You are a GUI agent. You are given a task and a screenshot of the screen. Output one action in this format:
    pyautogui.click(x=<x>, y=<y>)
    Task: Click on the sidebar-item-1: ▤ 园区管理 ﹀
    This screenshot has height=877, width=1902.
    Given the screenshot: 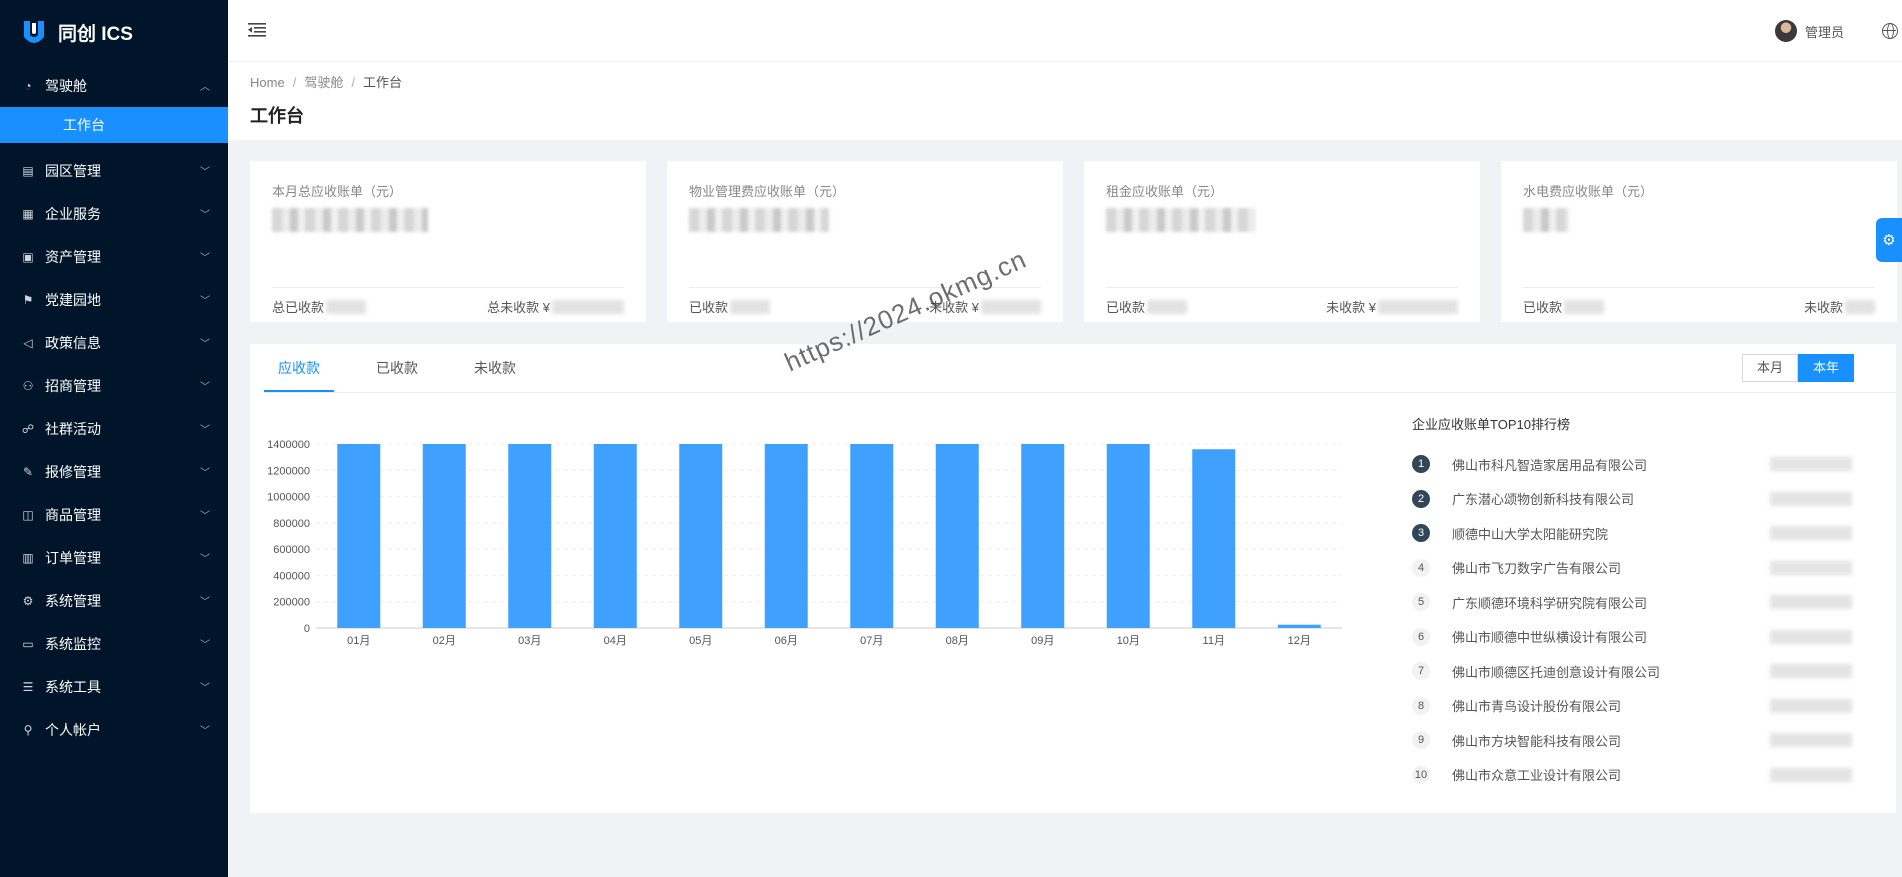 What is the action you would take?
    pyautogui.click(x=114, y=170)
    